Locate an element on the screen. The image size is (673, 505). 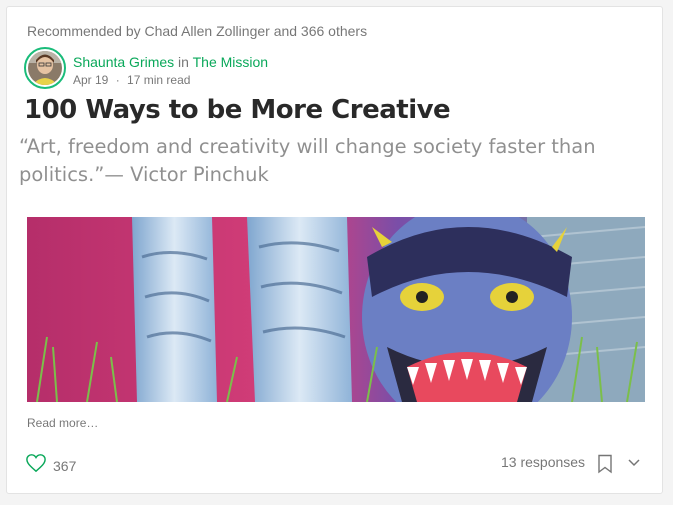
in-text: in is located at coordinates (183, 62).